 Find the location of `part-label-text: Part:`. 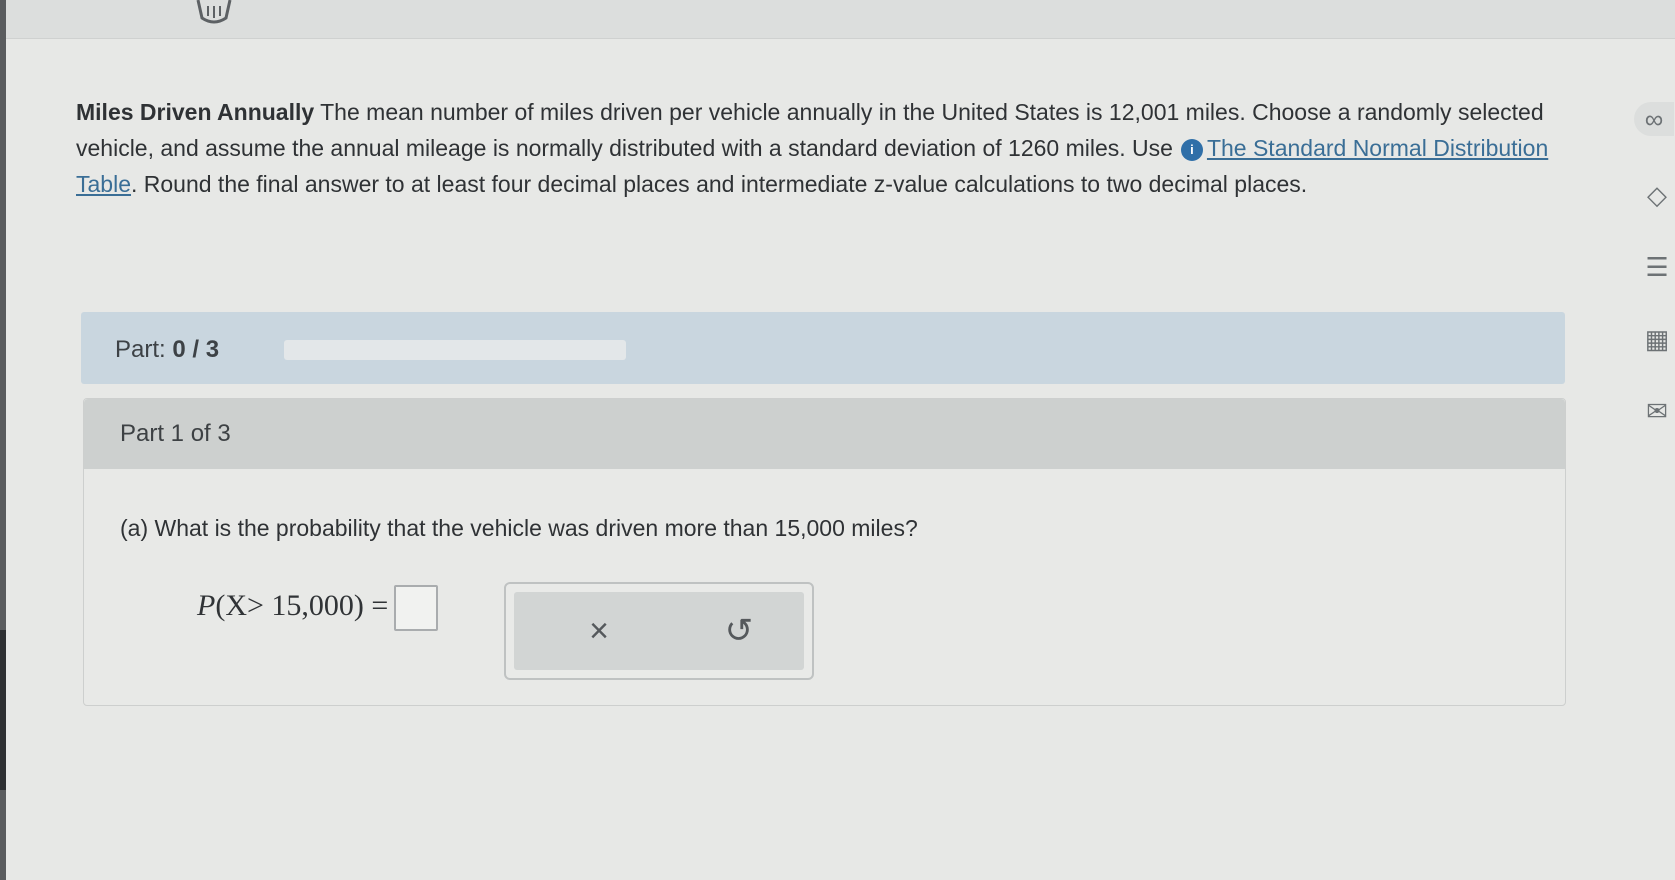

part-label-text: Part: is located at coordinates (140, 349).